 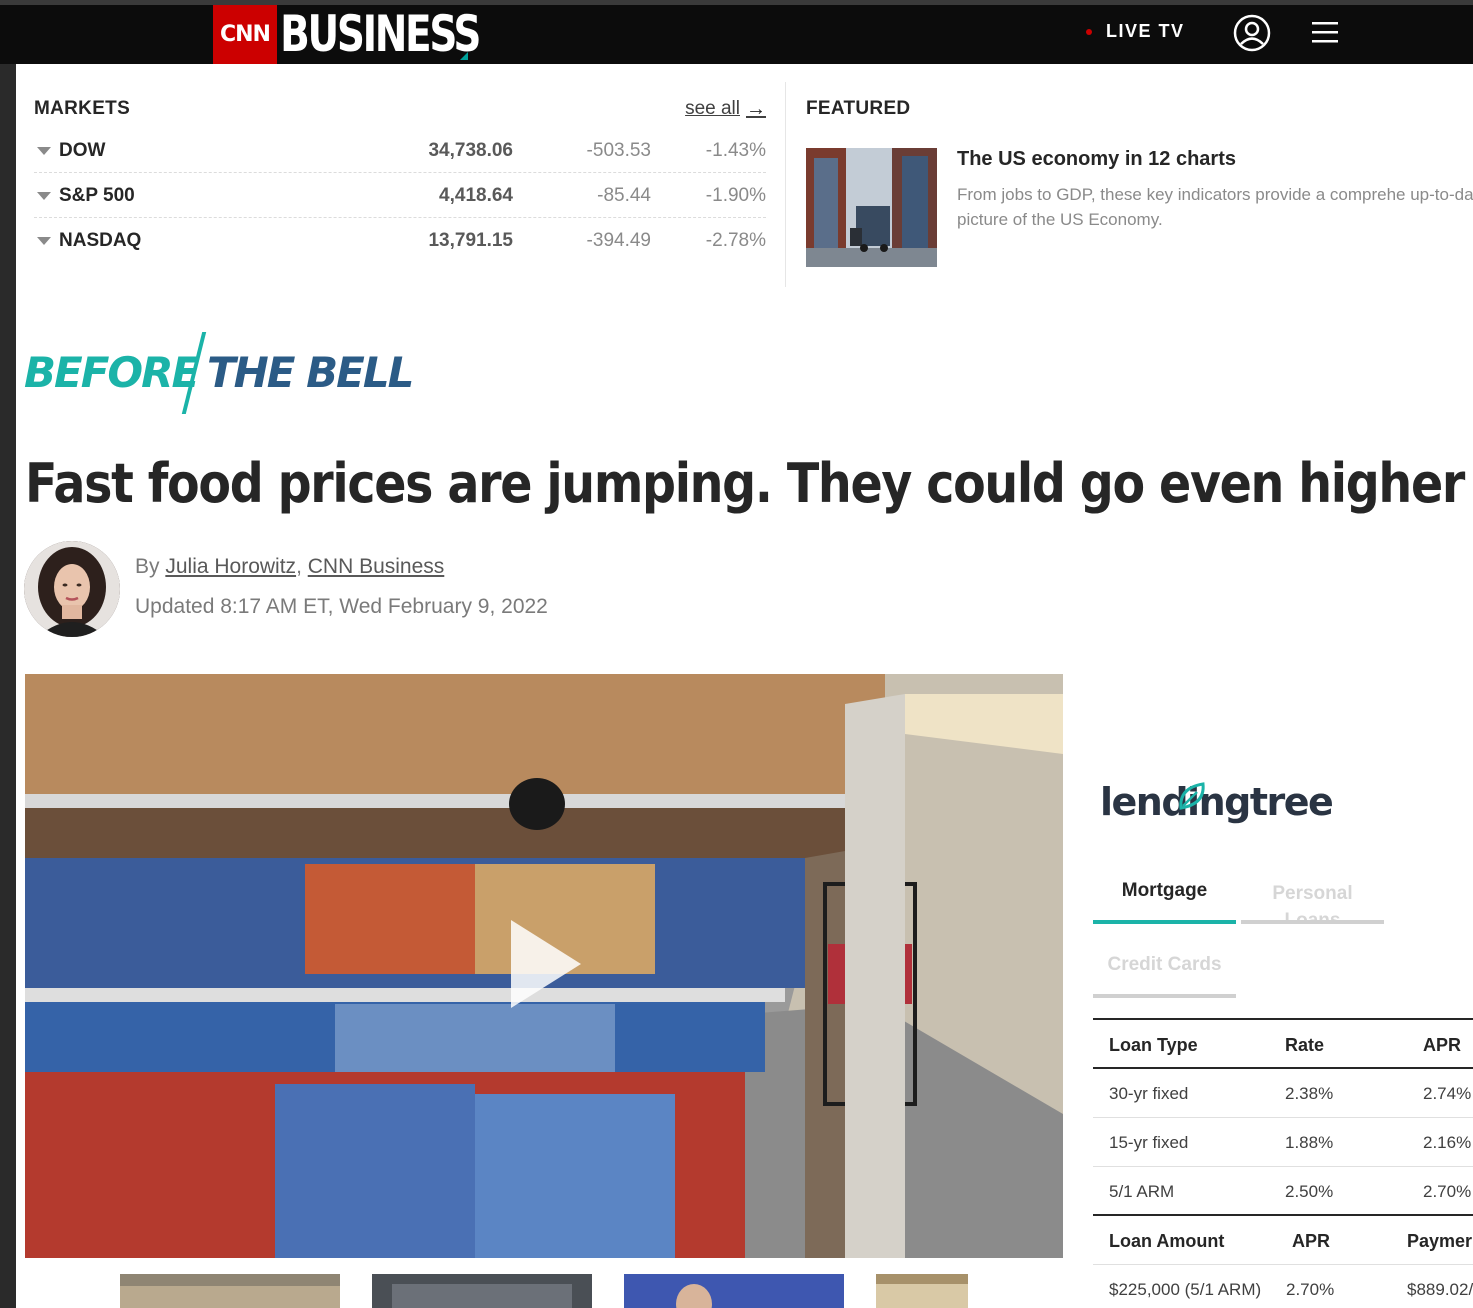 I want to click on arrow-right-icon: →, so click(x=756, y=108).